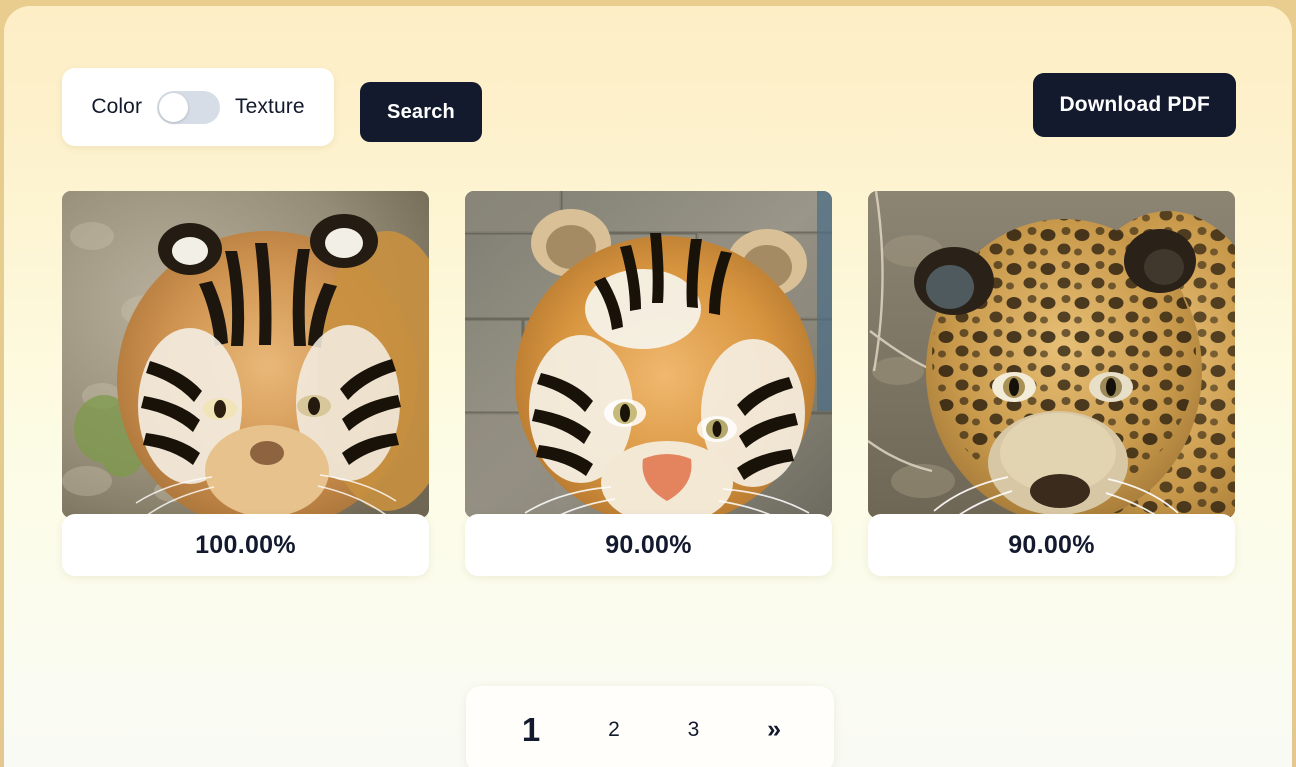  I want to click on similarity-score: 100.00%, so click(245, 544).